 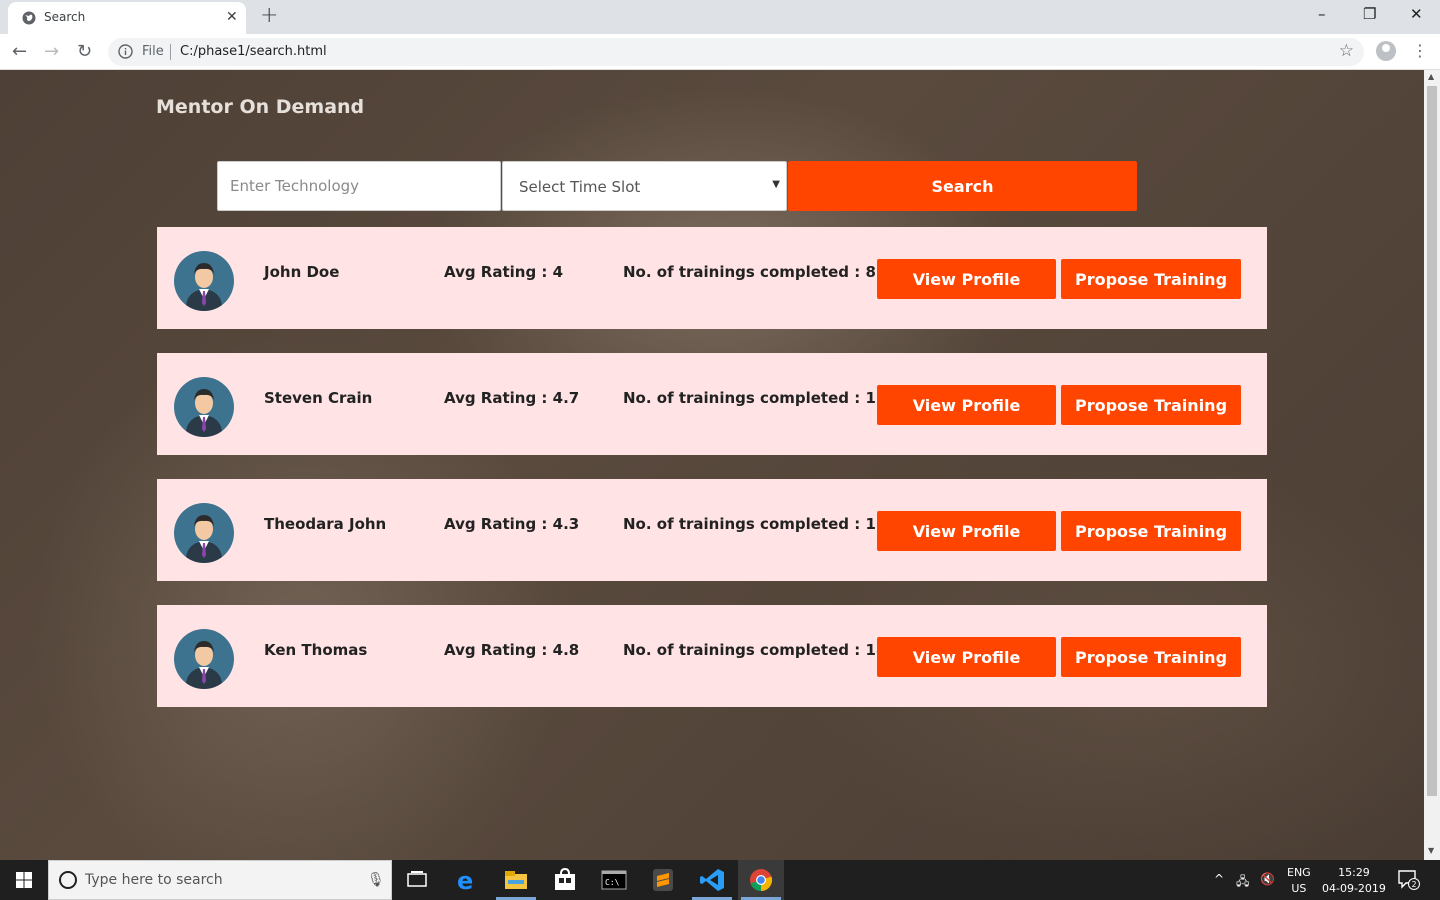 I want to click on command-prompt-icon: C:\, so click(x=614, y=880).